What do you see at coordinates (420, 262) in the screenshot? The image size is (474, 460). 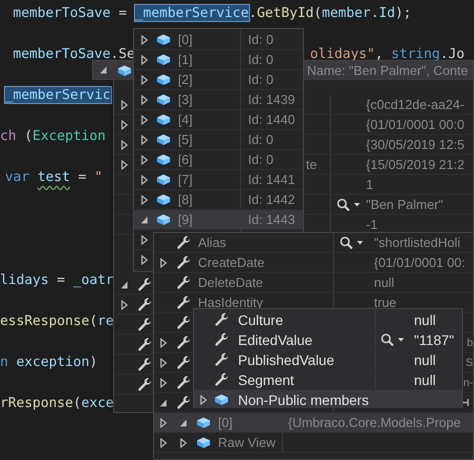 I see `member-value: {01/01/0001 00:` at bounding box center [420, 262].